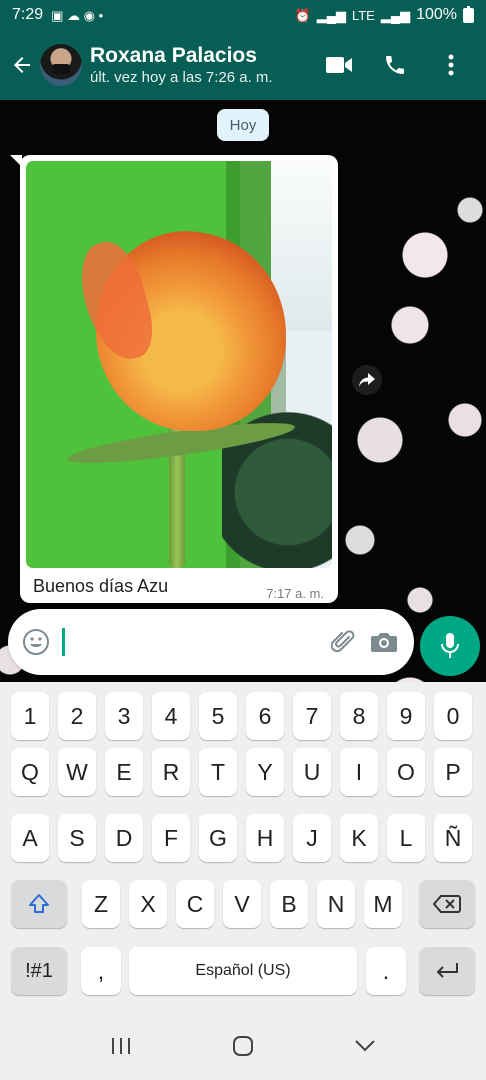 Image resolution: width=486 pixels, height=1080 pixels. I want to click on message-input-bar, so click(211, 642).